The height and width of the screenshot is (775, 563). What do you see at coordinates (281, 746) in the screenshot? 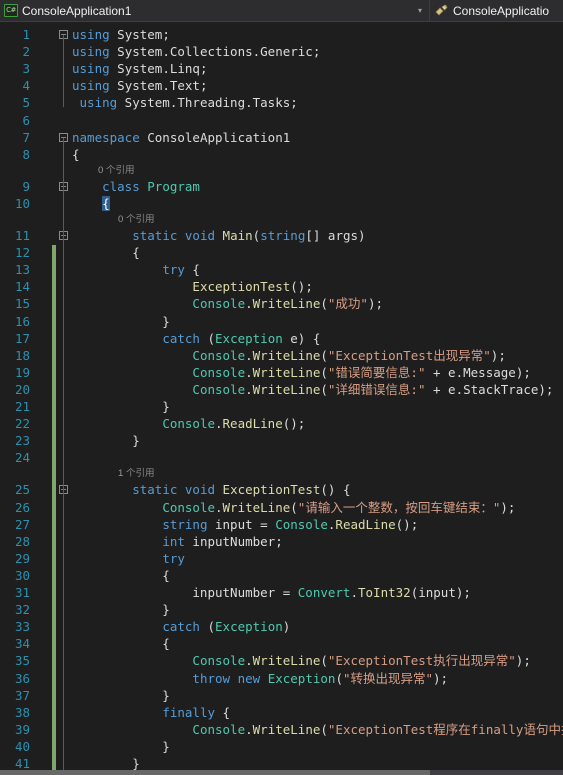
I see `code-line: 40 }` at bounding box center [281, 746].